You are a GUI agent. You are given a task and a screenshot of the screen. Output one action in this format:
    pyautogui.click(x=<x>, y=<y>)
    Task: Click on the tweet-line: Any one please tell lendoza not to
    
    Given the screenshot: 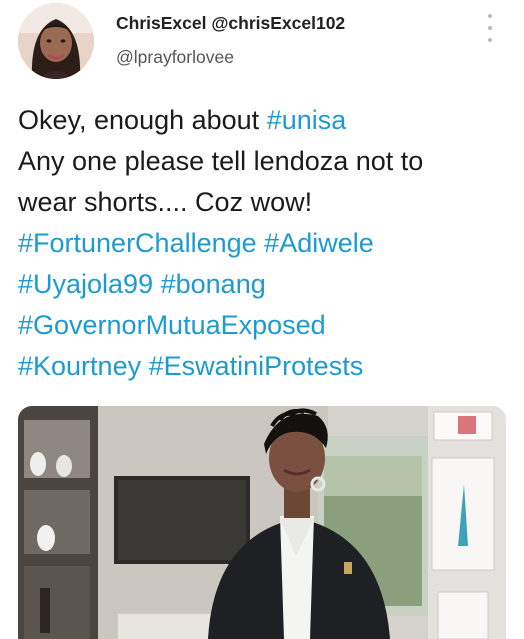 What is the action you would take?
    pyautogui.click(x=268, y=161)
    